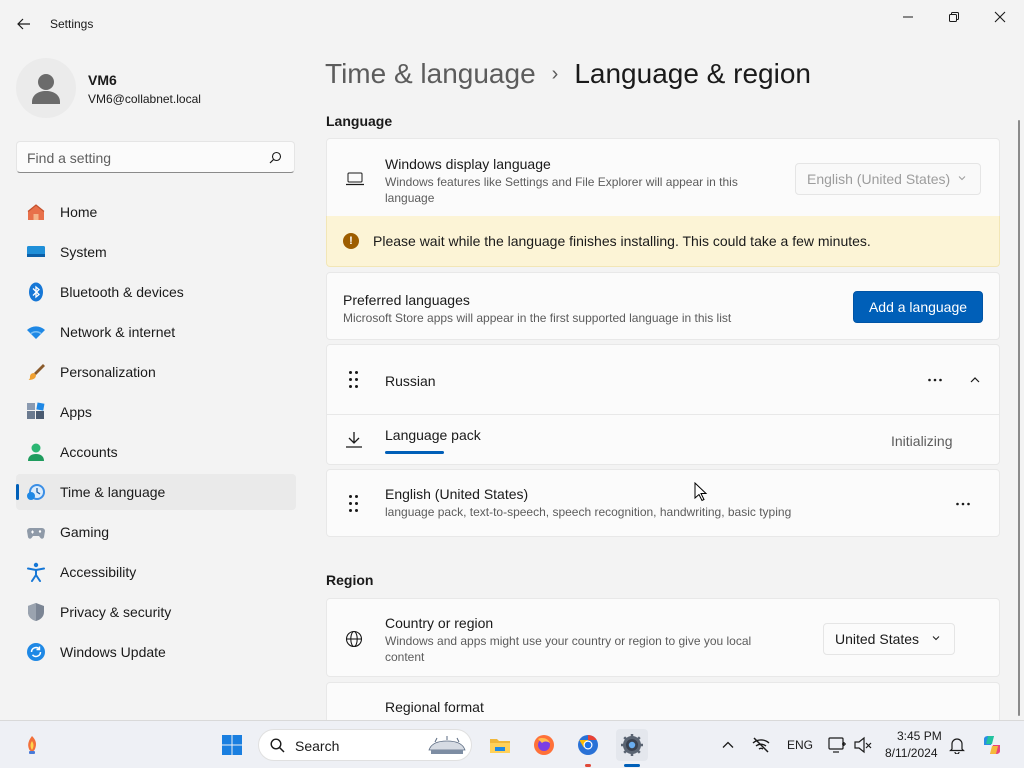  What do you see at coordinates (863, 745) in the screenshot?
I see `volume-muted-icon` at bounding box center [863, 745].